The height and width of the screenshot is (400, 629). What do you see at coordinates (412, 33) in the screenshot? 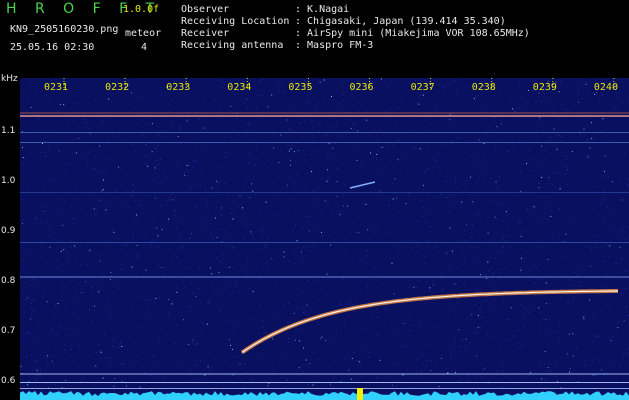
I see `info-value-receiver: : AirSpy mini (Miakejima VOR 108.65MHz)` at bounding box center [412, 33].